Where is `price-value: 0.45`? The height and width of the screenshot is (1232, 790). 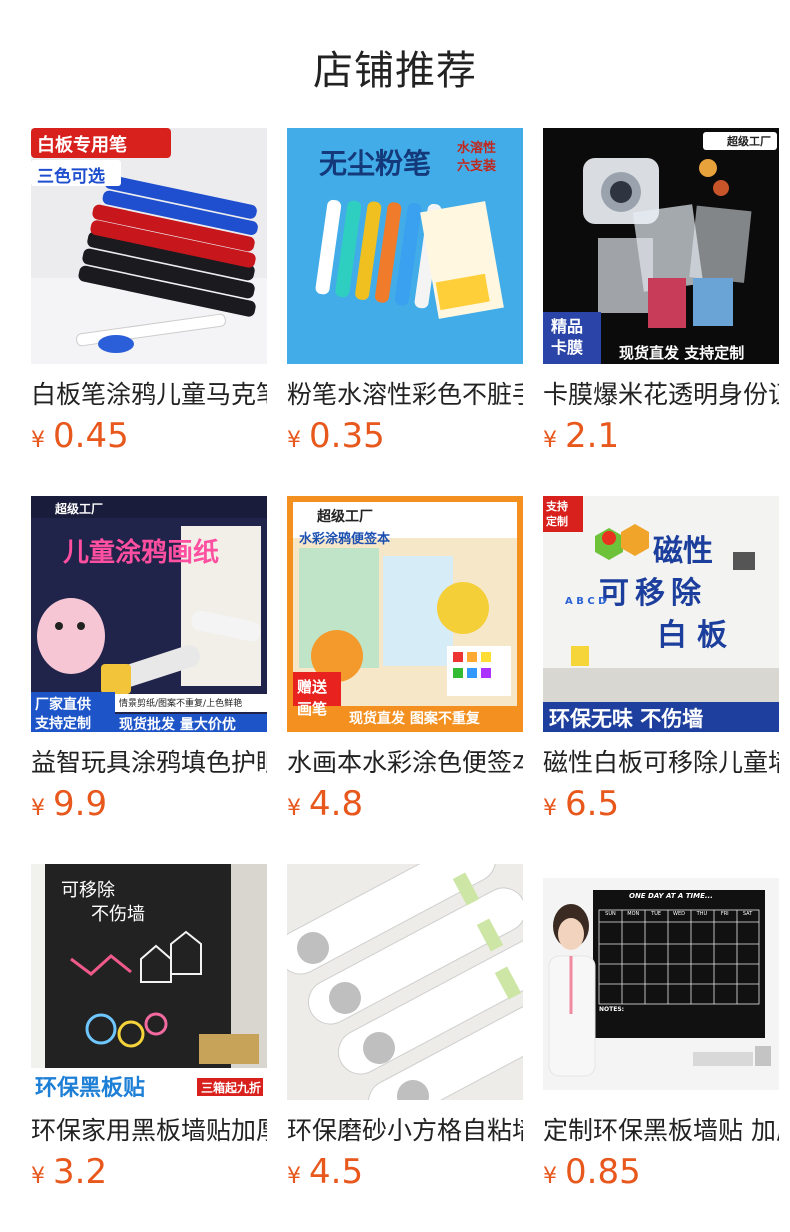
price-value: 0.45 is located at coordinates (91, 436).